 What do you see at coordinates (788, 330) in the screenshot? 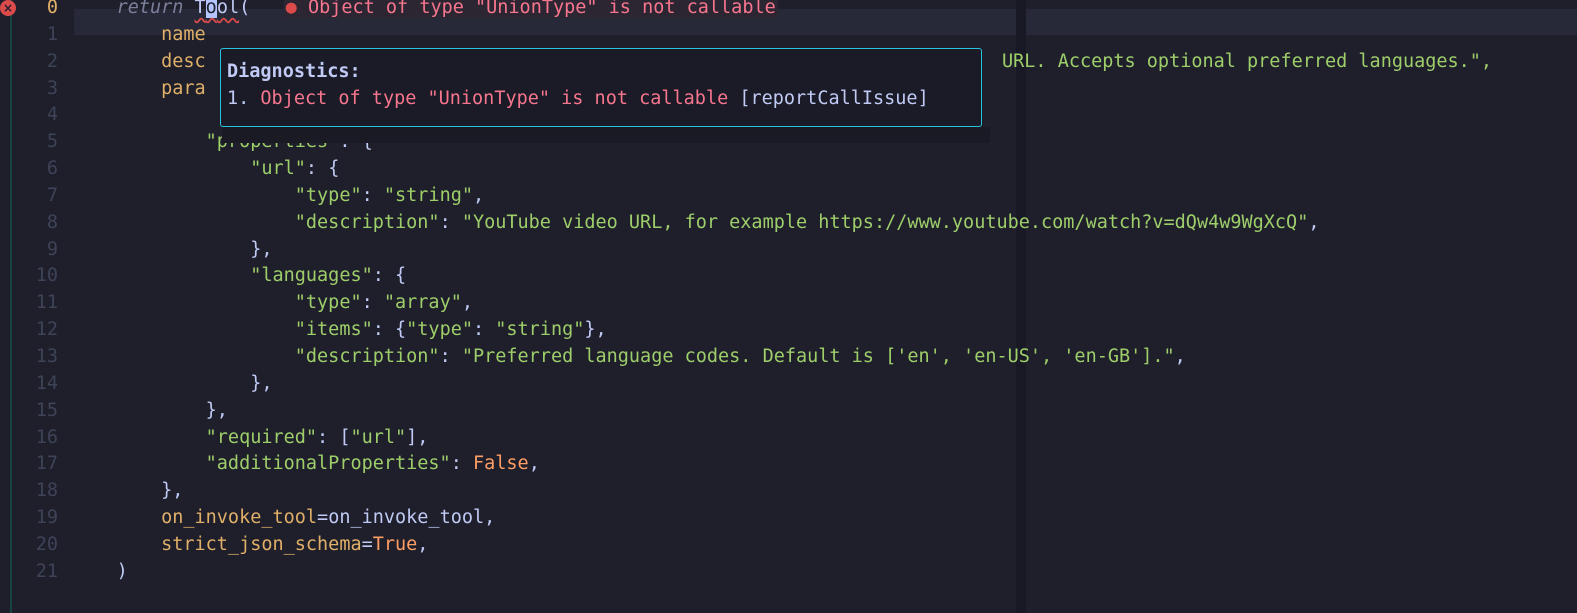
I see `code-line: 12 "items": {"type": "string"},` at bounding box center [788, 330].